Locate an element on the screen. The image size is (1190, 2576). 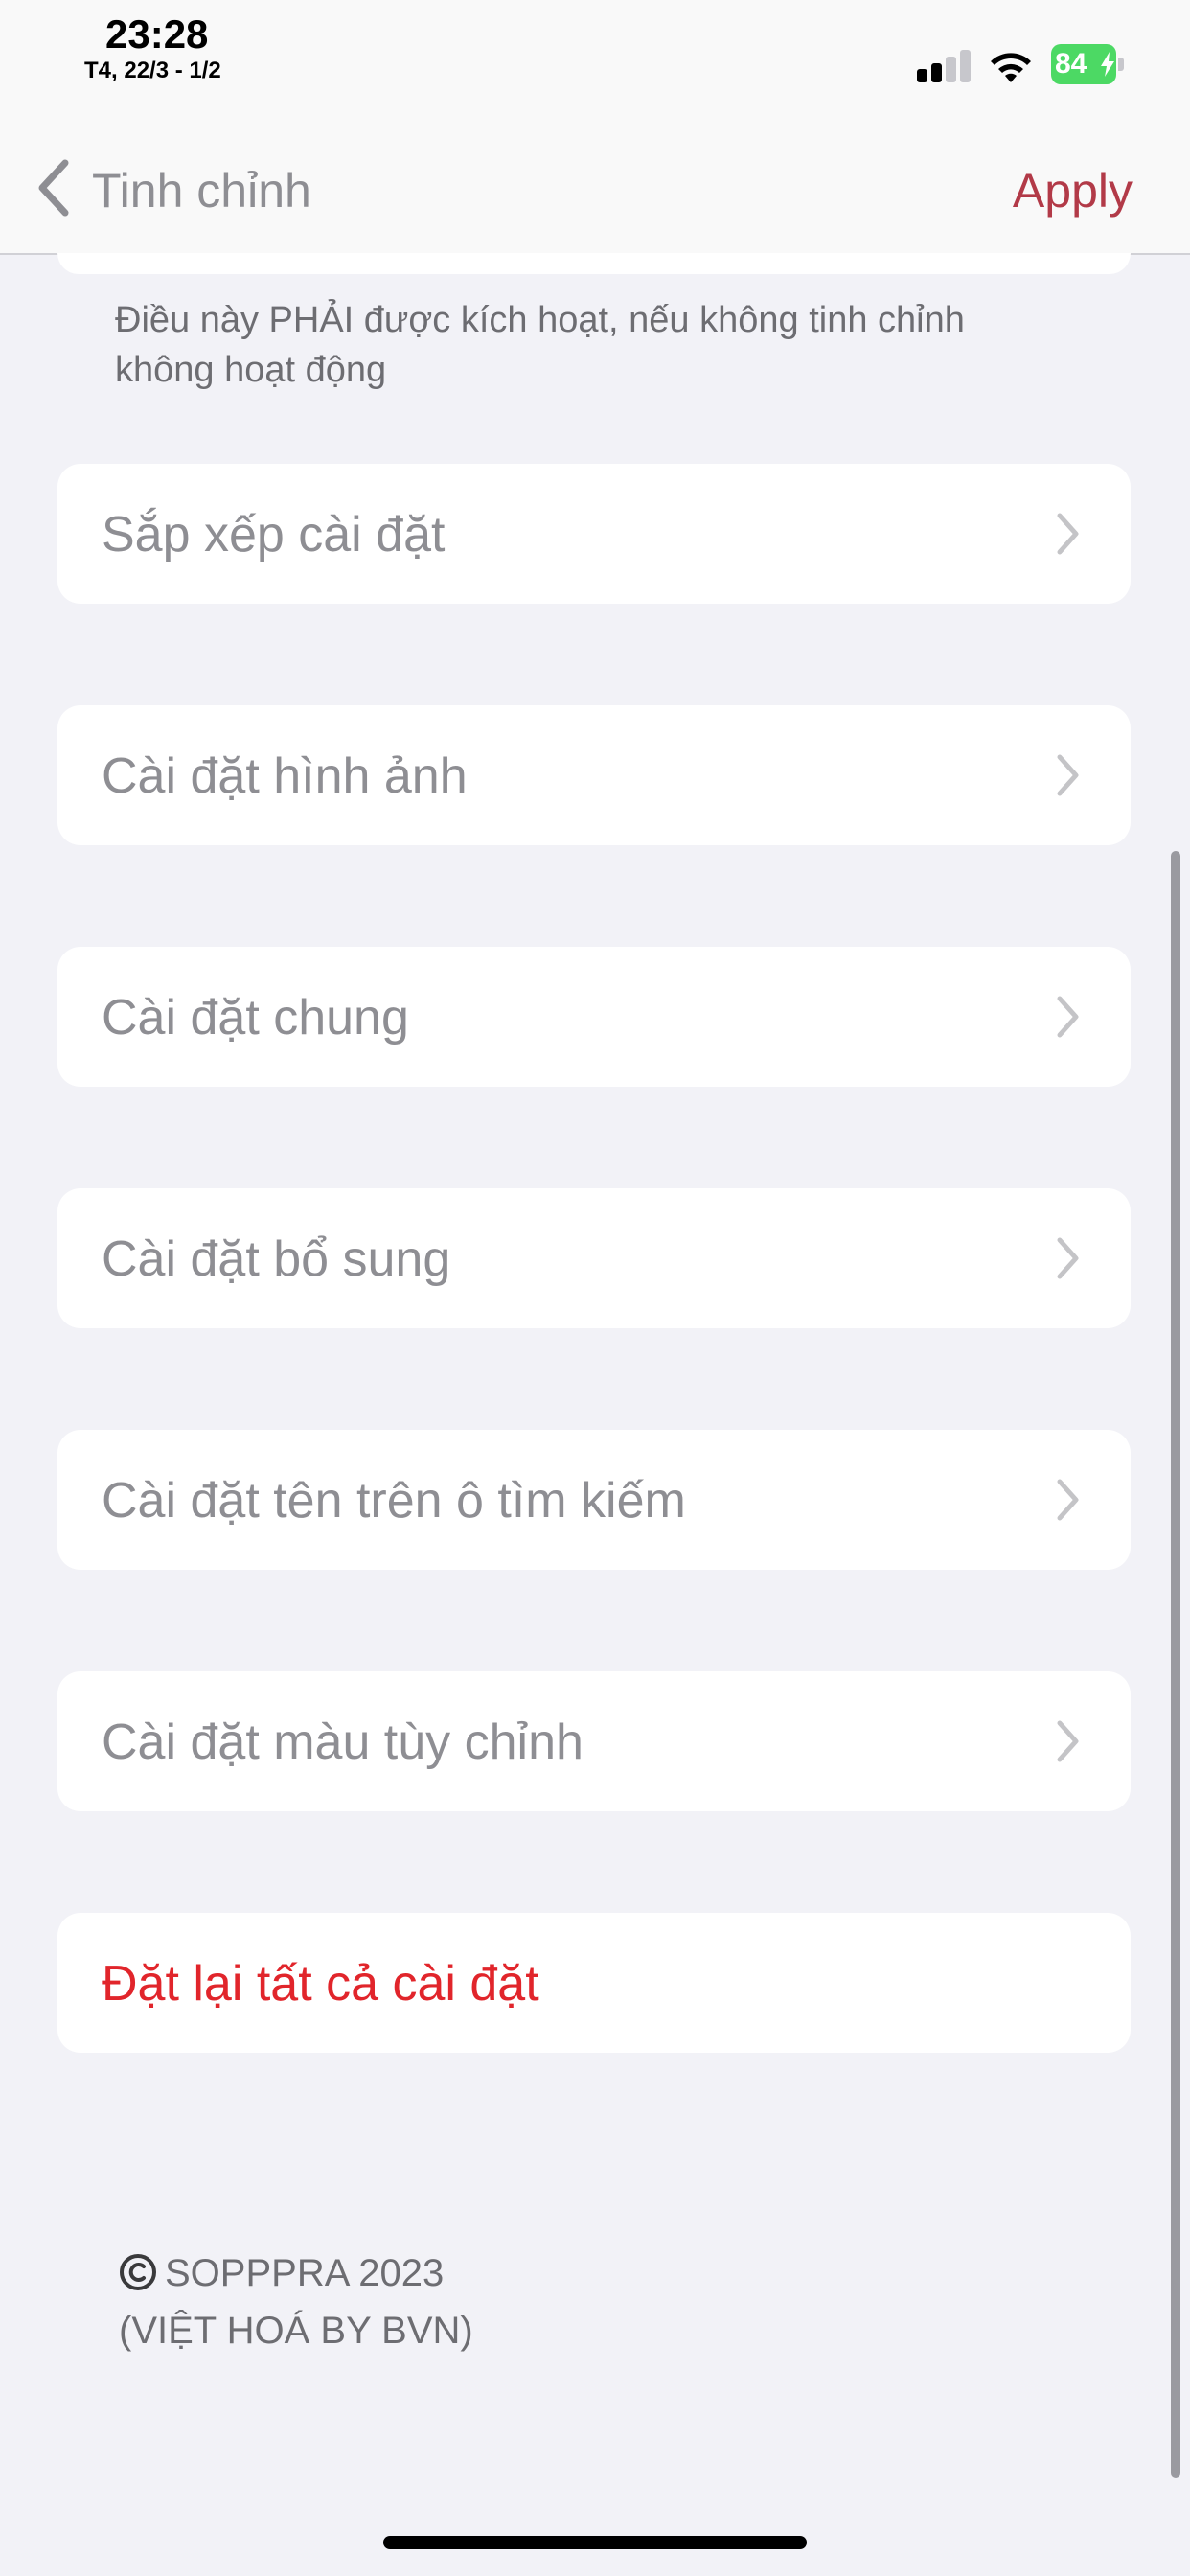
battery-percent: 84 is located at coordinates (1071, 64).